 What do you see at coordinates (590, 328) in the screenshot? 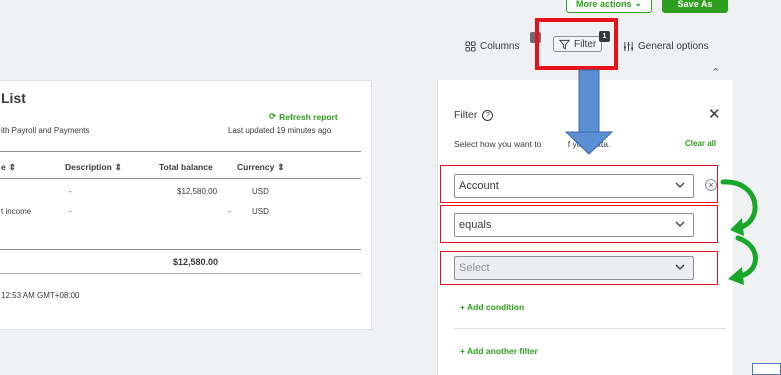
I see `panel-divider` at bounding box center [590, 328].